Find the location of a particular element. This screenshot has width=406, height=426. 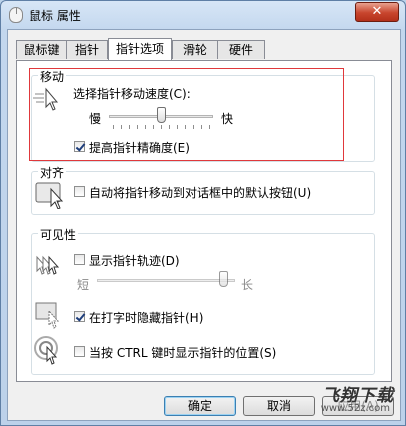

cancel-button: 取消 is located at coordinates (279, 406).